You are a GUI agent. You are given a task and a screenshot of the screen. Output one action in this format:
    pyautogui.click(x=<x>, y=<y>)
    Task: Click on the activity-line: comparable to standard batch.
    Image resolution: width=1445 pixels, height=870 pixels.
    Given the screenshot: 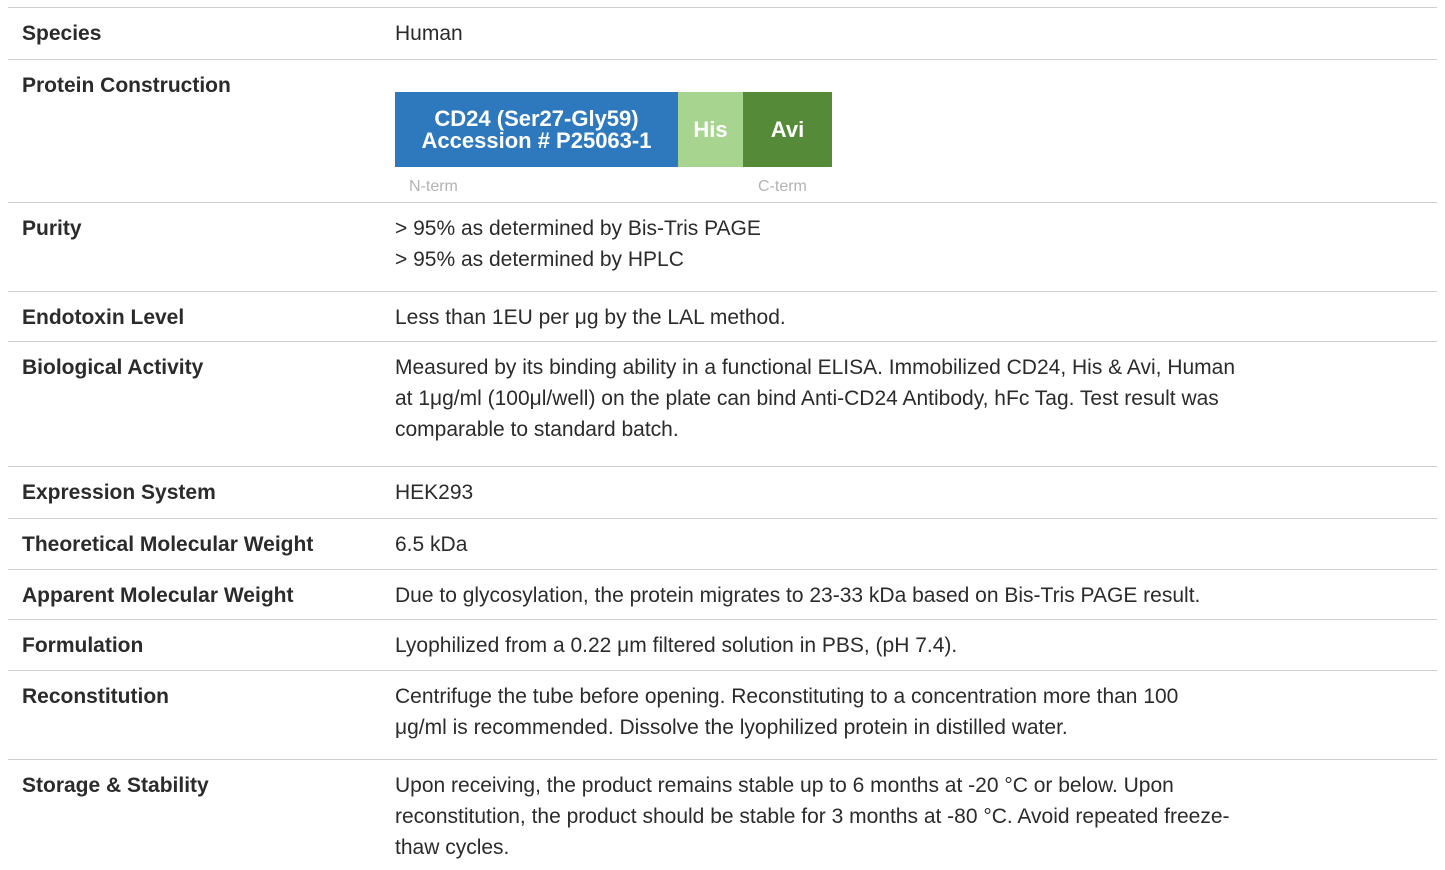 What is the action you would take?
    pyautogui.click(x=537, y=429)
    